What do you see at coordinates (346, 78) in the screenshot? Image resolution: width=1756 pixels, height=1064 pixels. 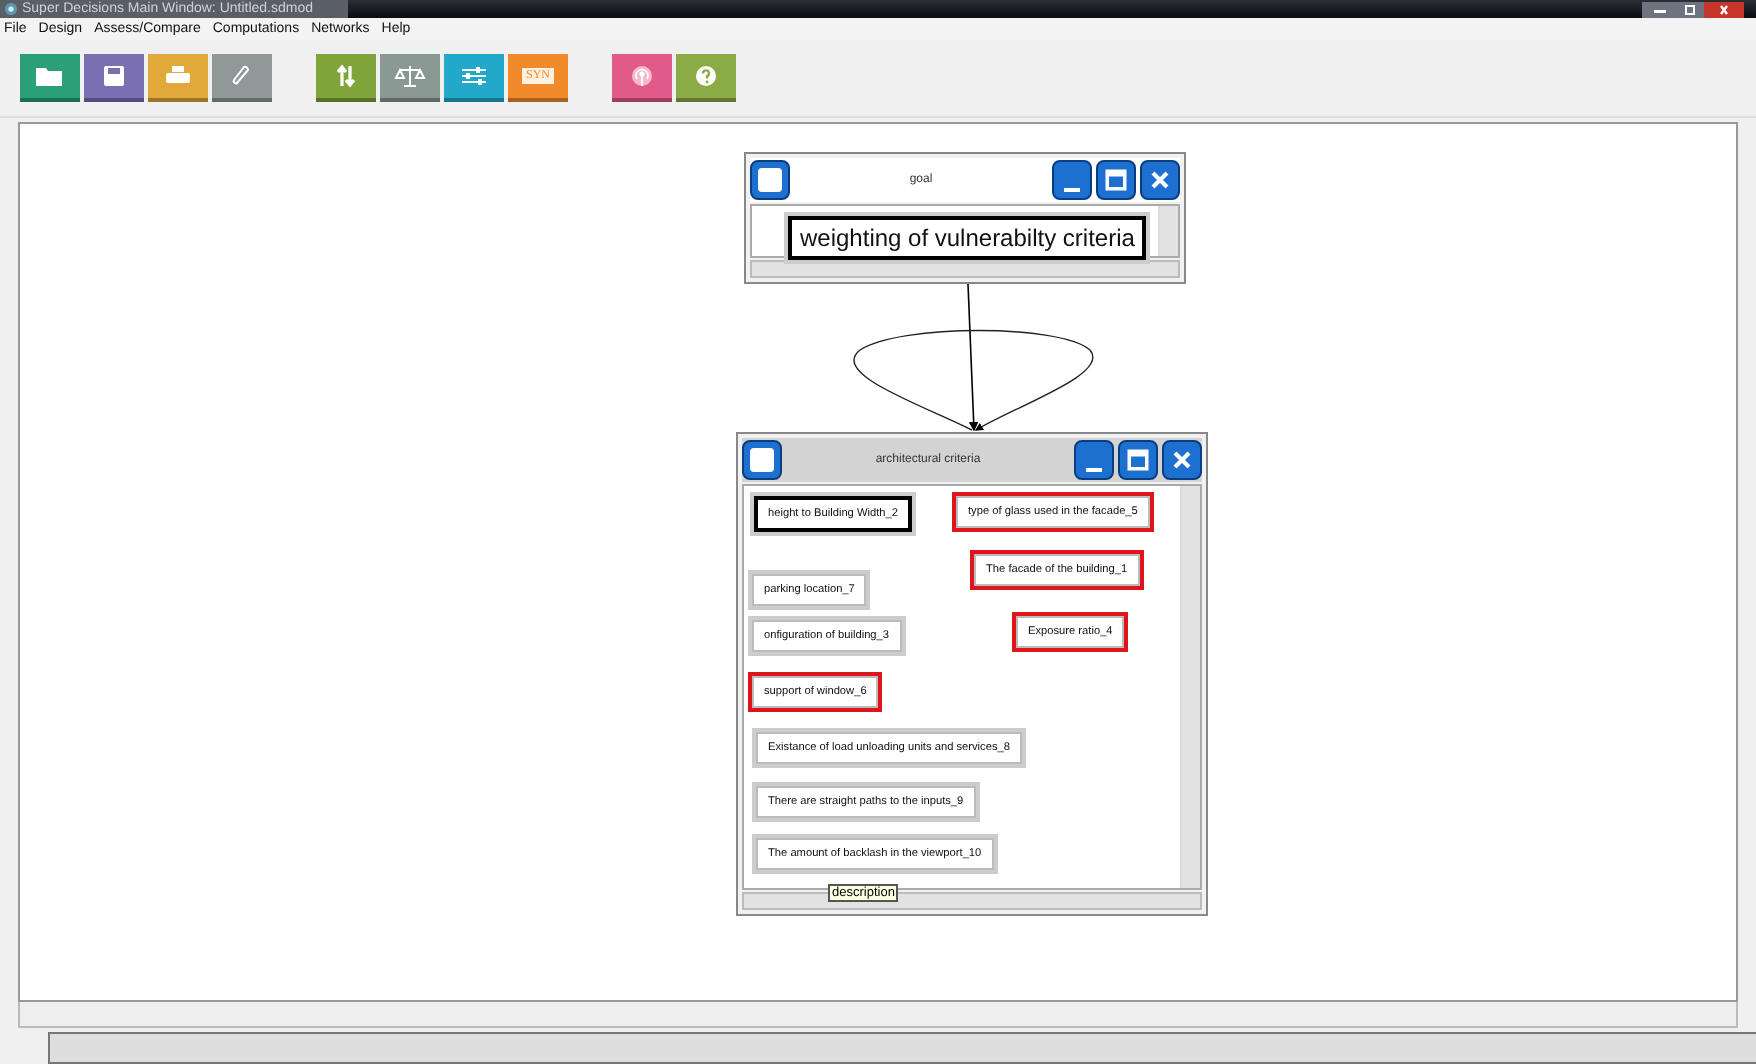 I see `arrows-button` at bounding box center [346, 78].